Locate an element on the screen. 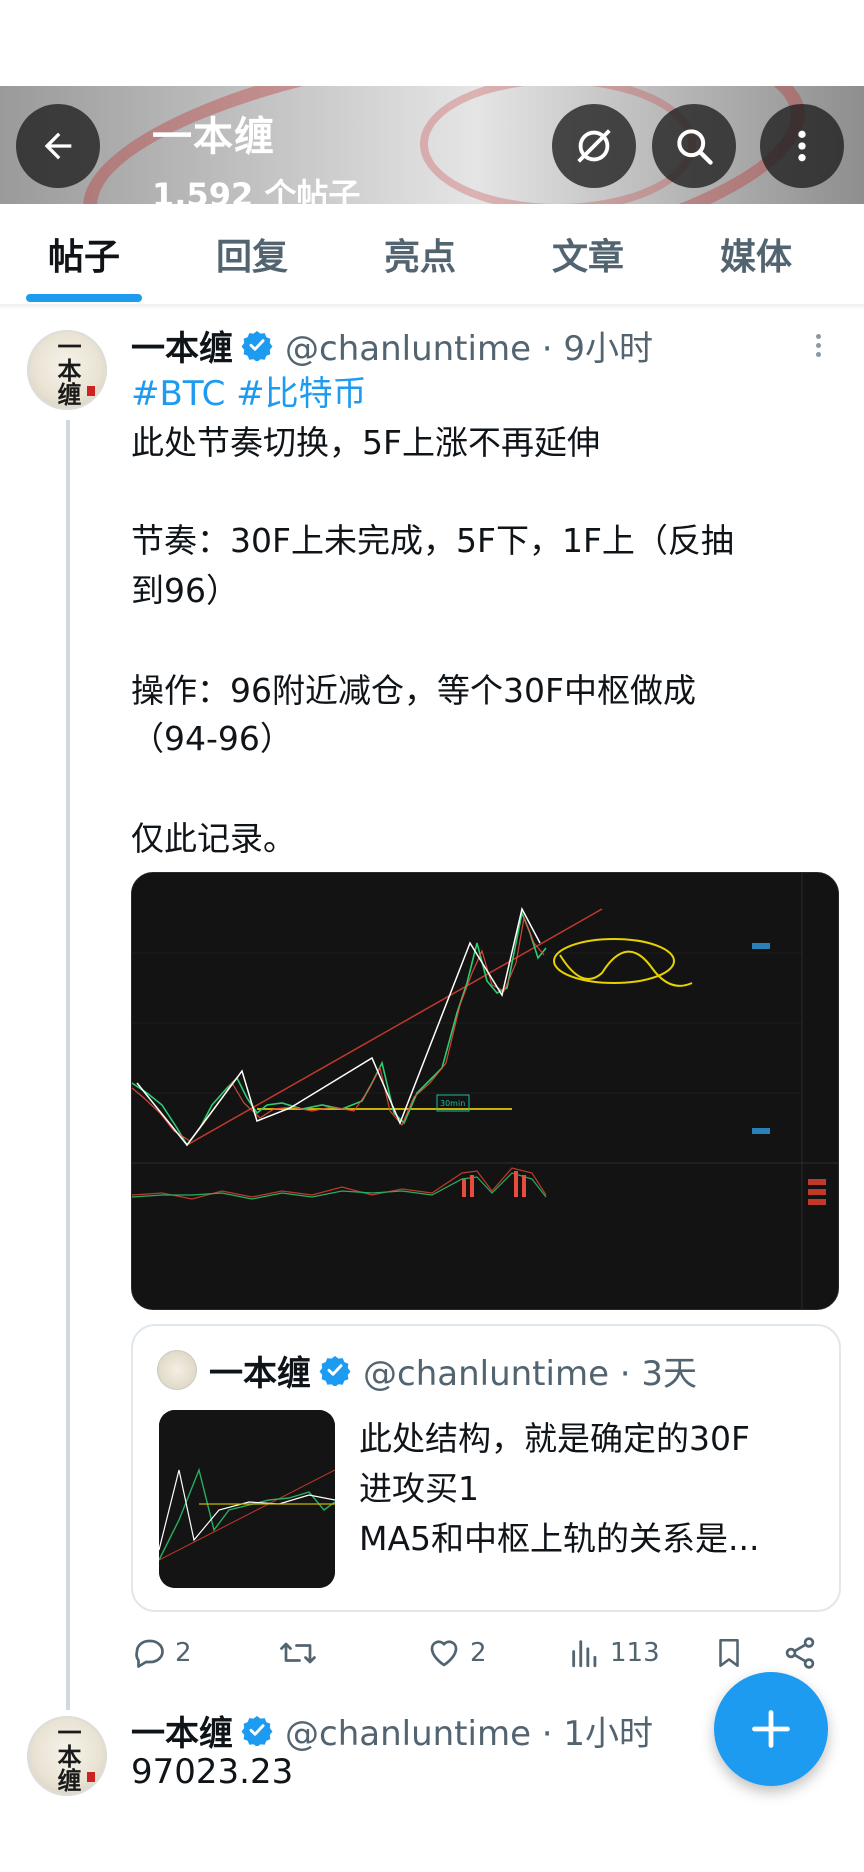  signal-button is located at coordinates (594, 146).